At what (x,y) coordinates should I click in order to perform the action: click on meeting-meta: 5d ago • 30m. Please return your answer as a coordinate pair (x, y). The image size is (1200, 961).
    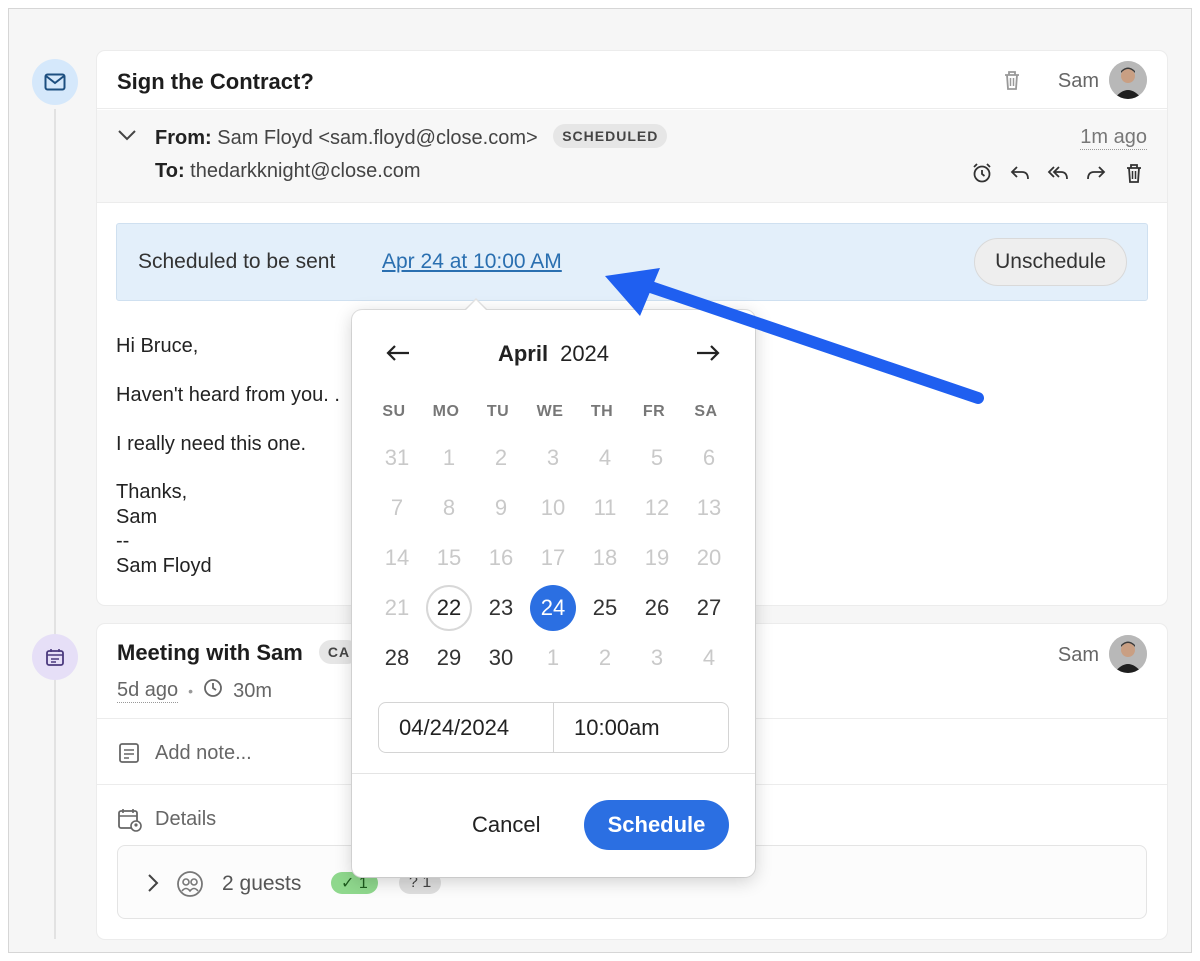
    Looking at the image, I should click on (194, 691).